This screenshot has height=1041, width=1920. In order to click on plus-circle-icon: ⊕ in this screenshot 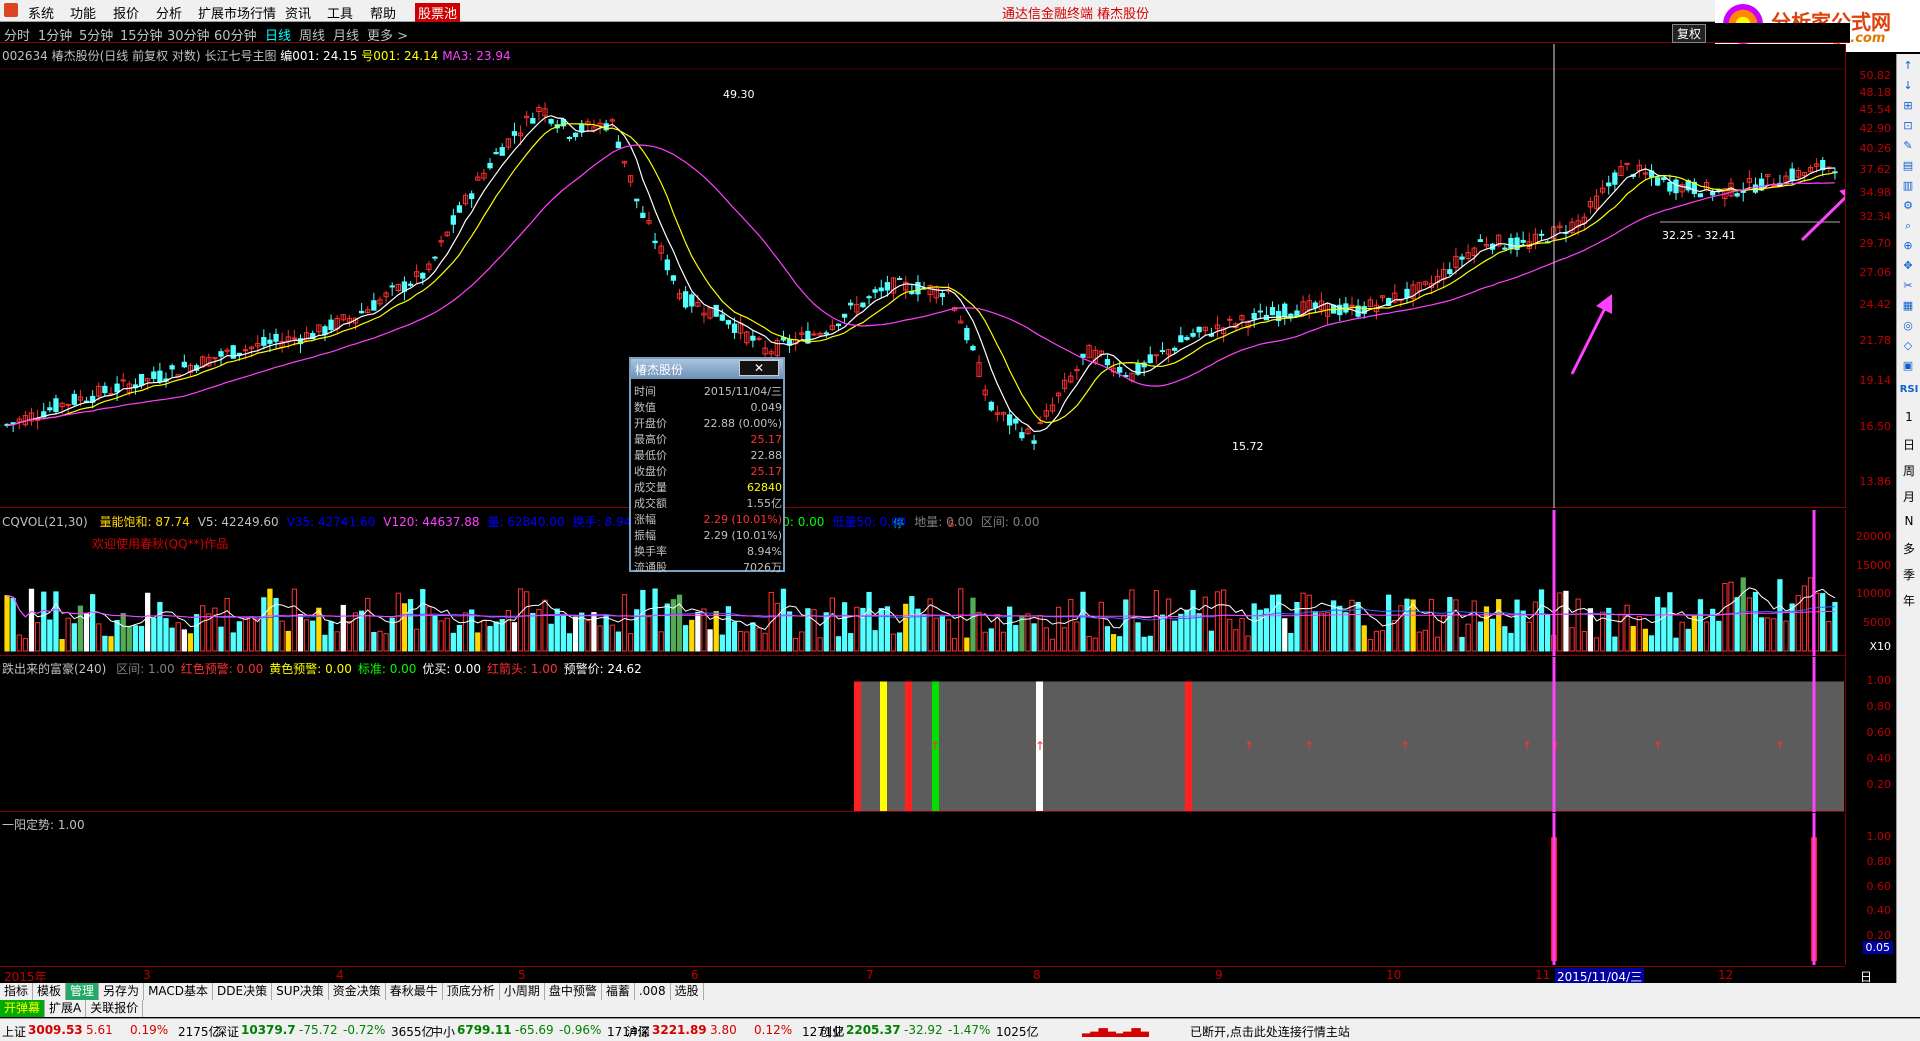, I will do `click(1908, 246)`.